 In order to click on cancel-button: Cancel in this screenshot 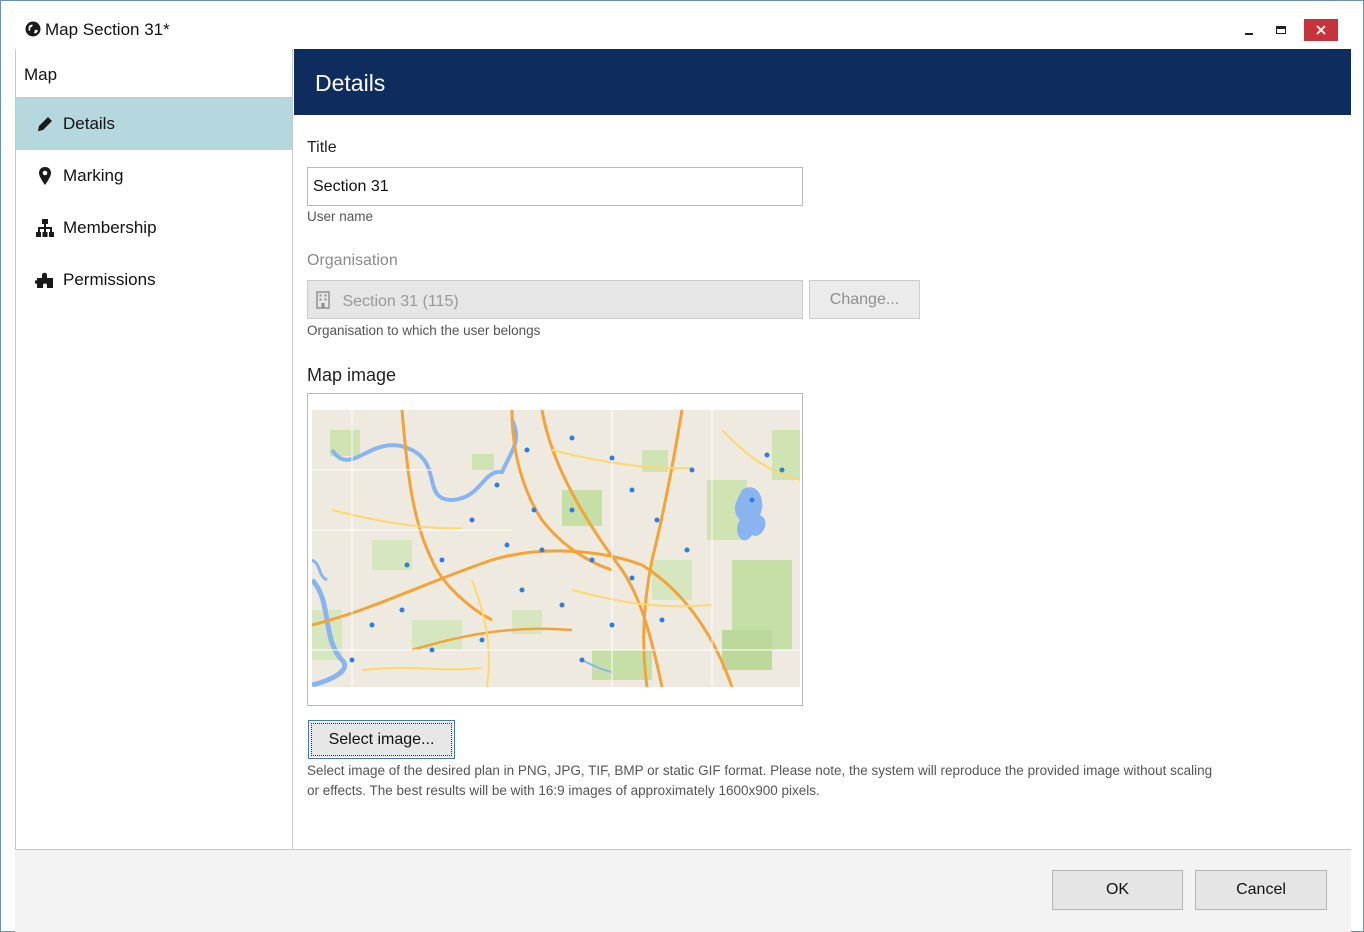, I will do `click(1261, 890)`.